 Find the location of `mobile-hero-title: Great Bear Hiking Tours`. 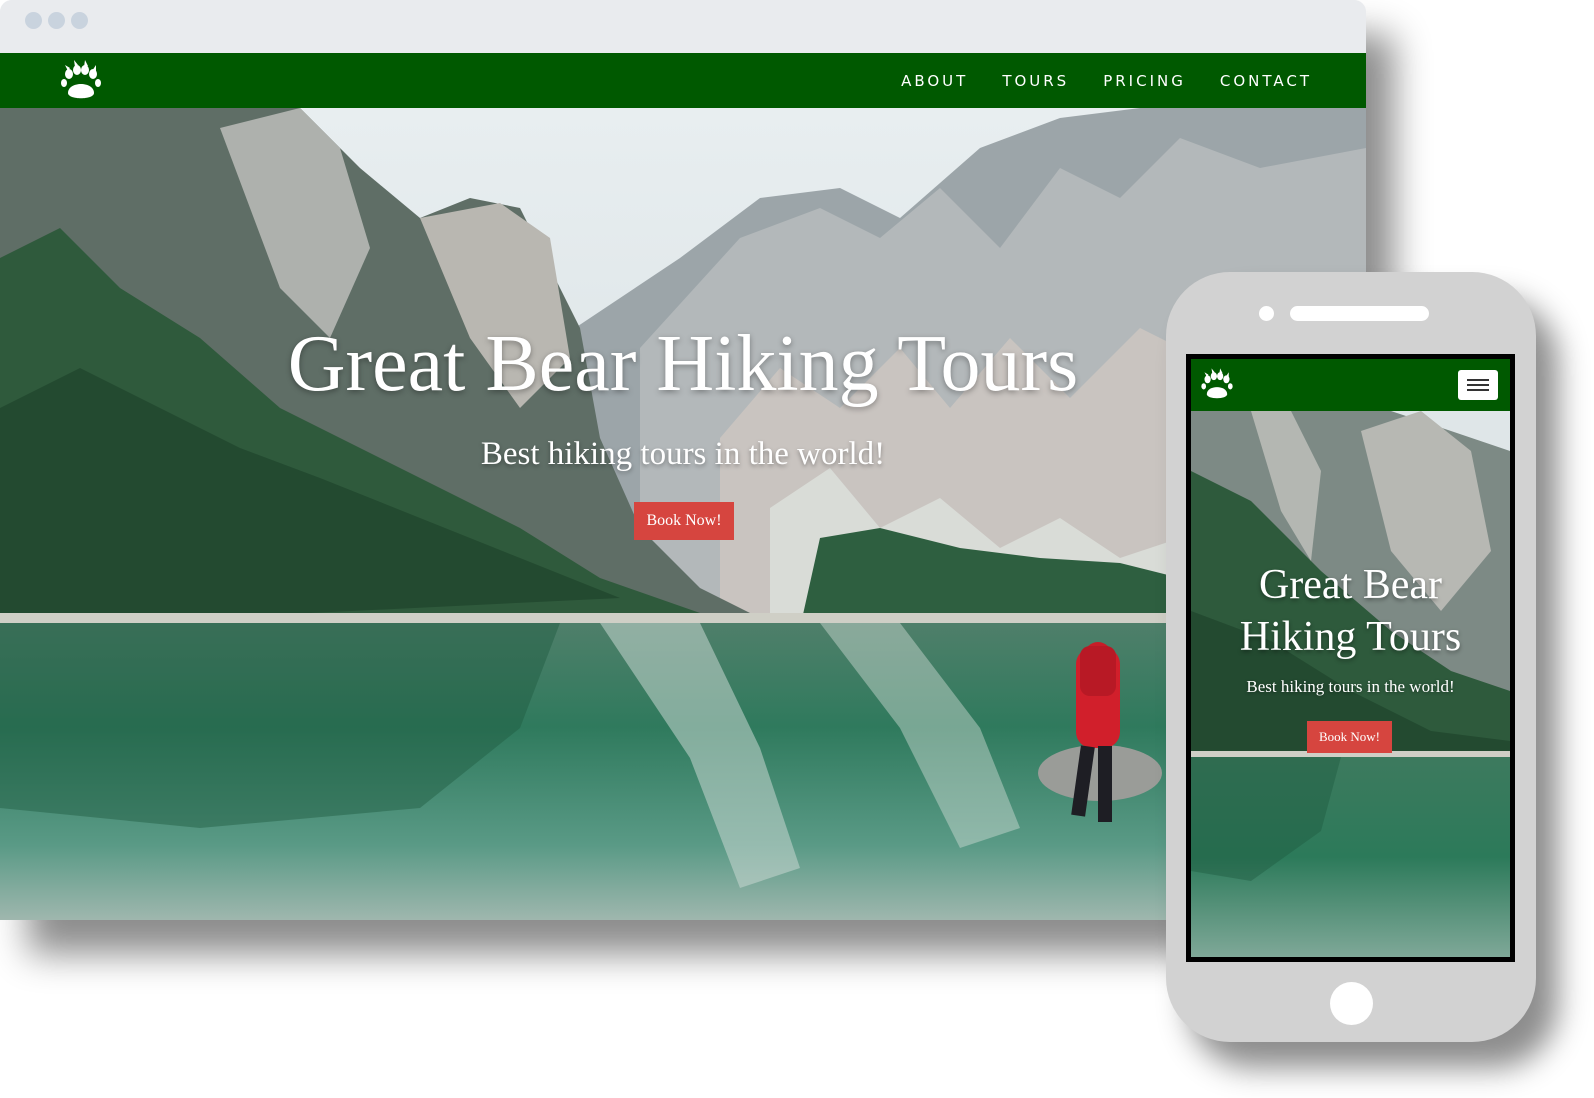

mobile-hero-title: Great Bear Hiking Tours is located at coordinates (1350, 611).